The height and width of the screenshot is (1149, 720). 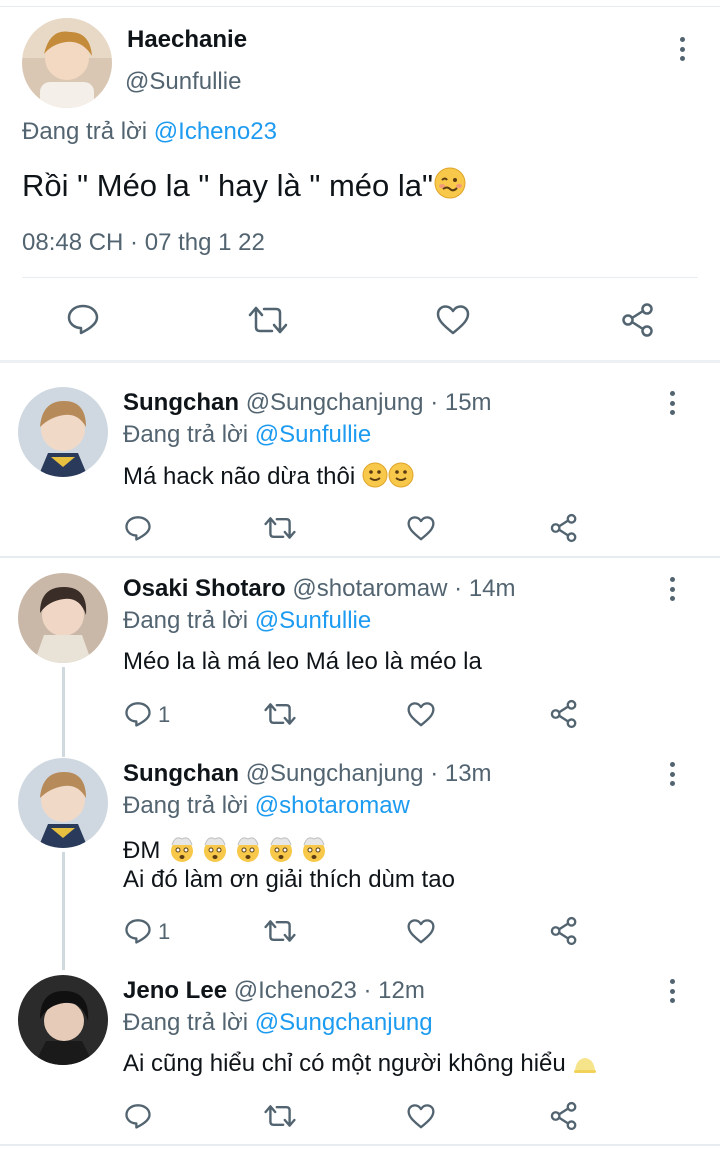 I want to click on top-divider, so click(x=360, y=6).